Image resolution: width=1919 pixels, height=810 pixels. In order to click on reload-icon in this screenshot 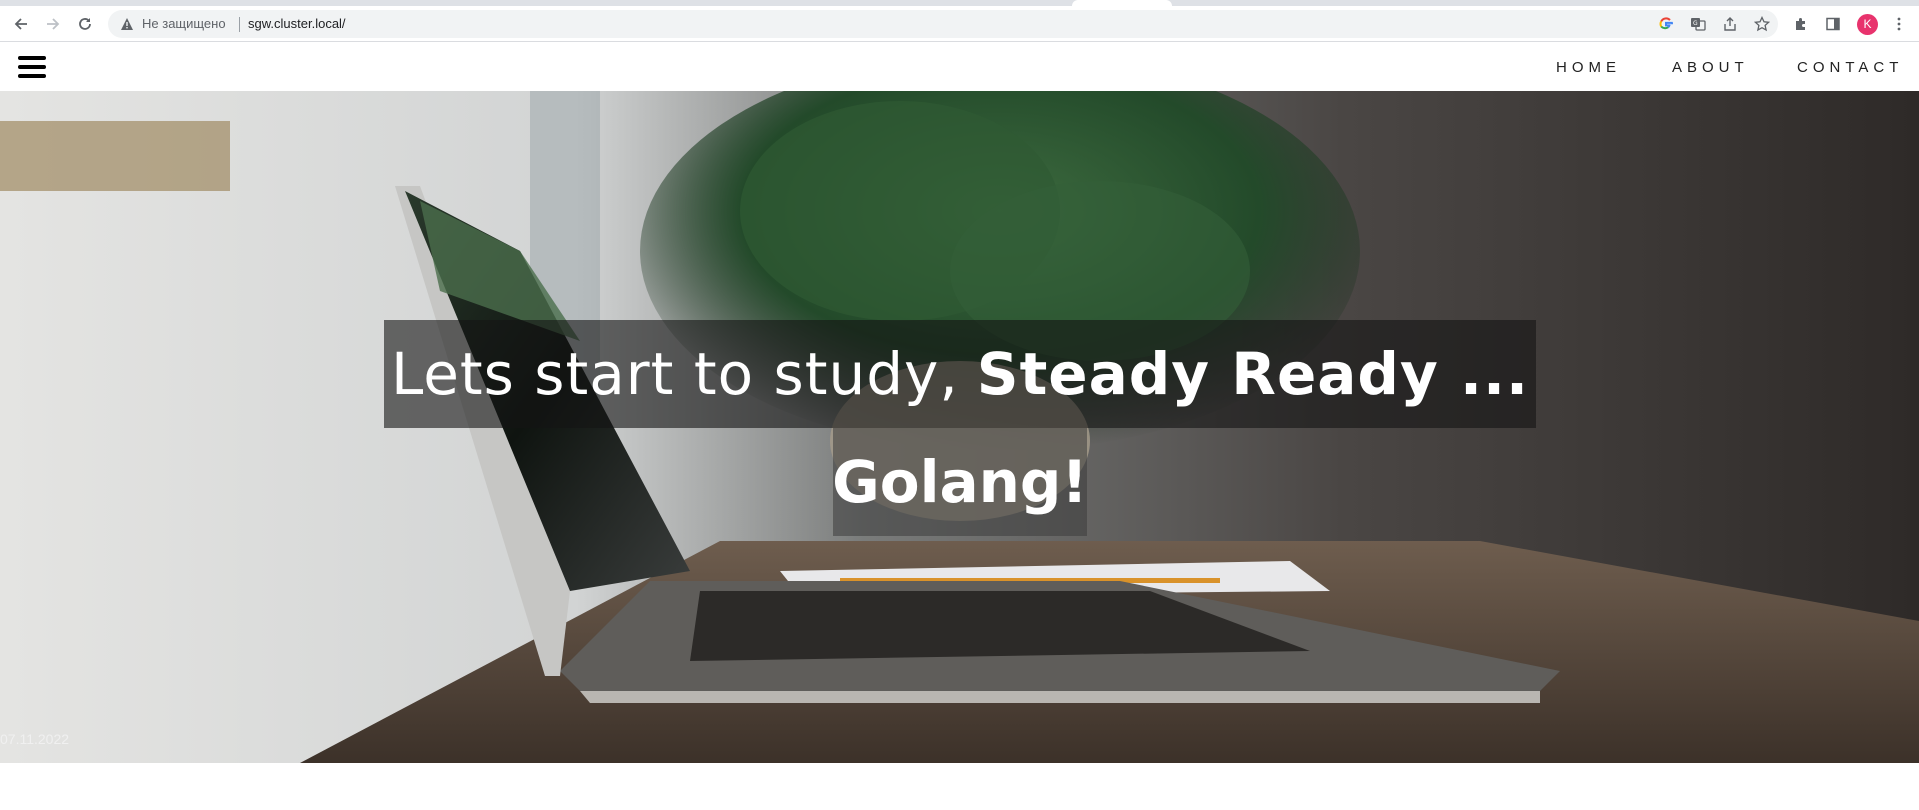, I will do `click(85, 24)`.